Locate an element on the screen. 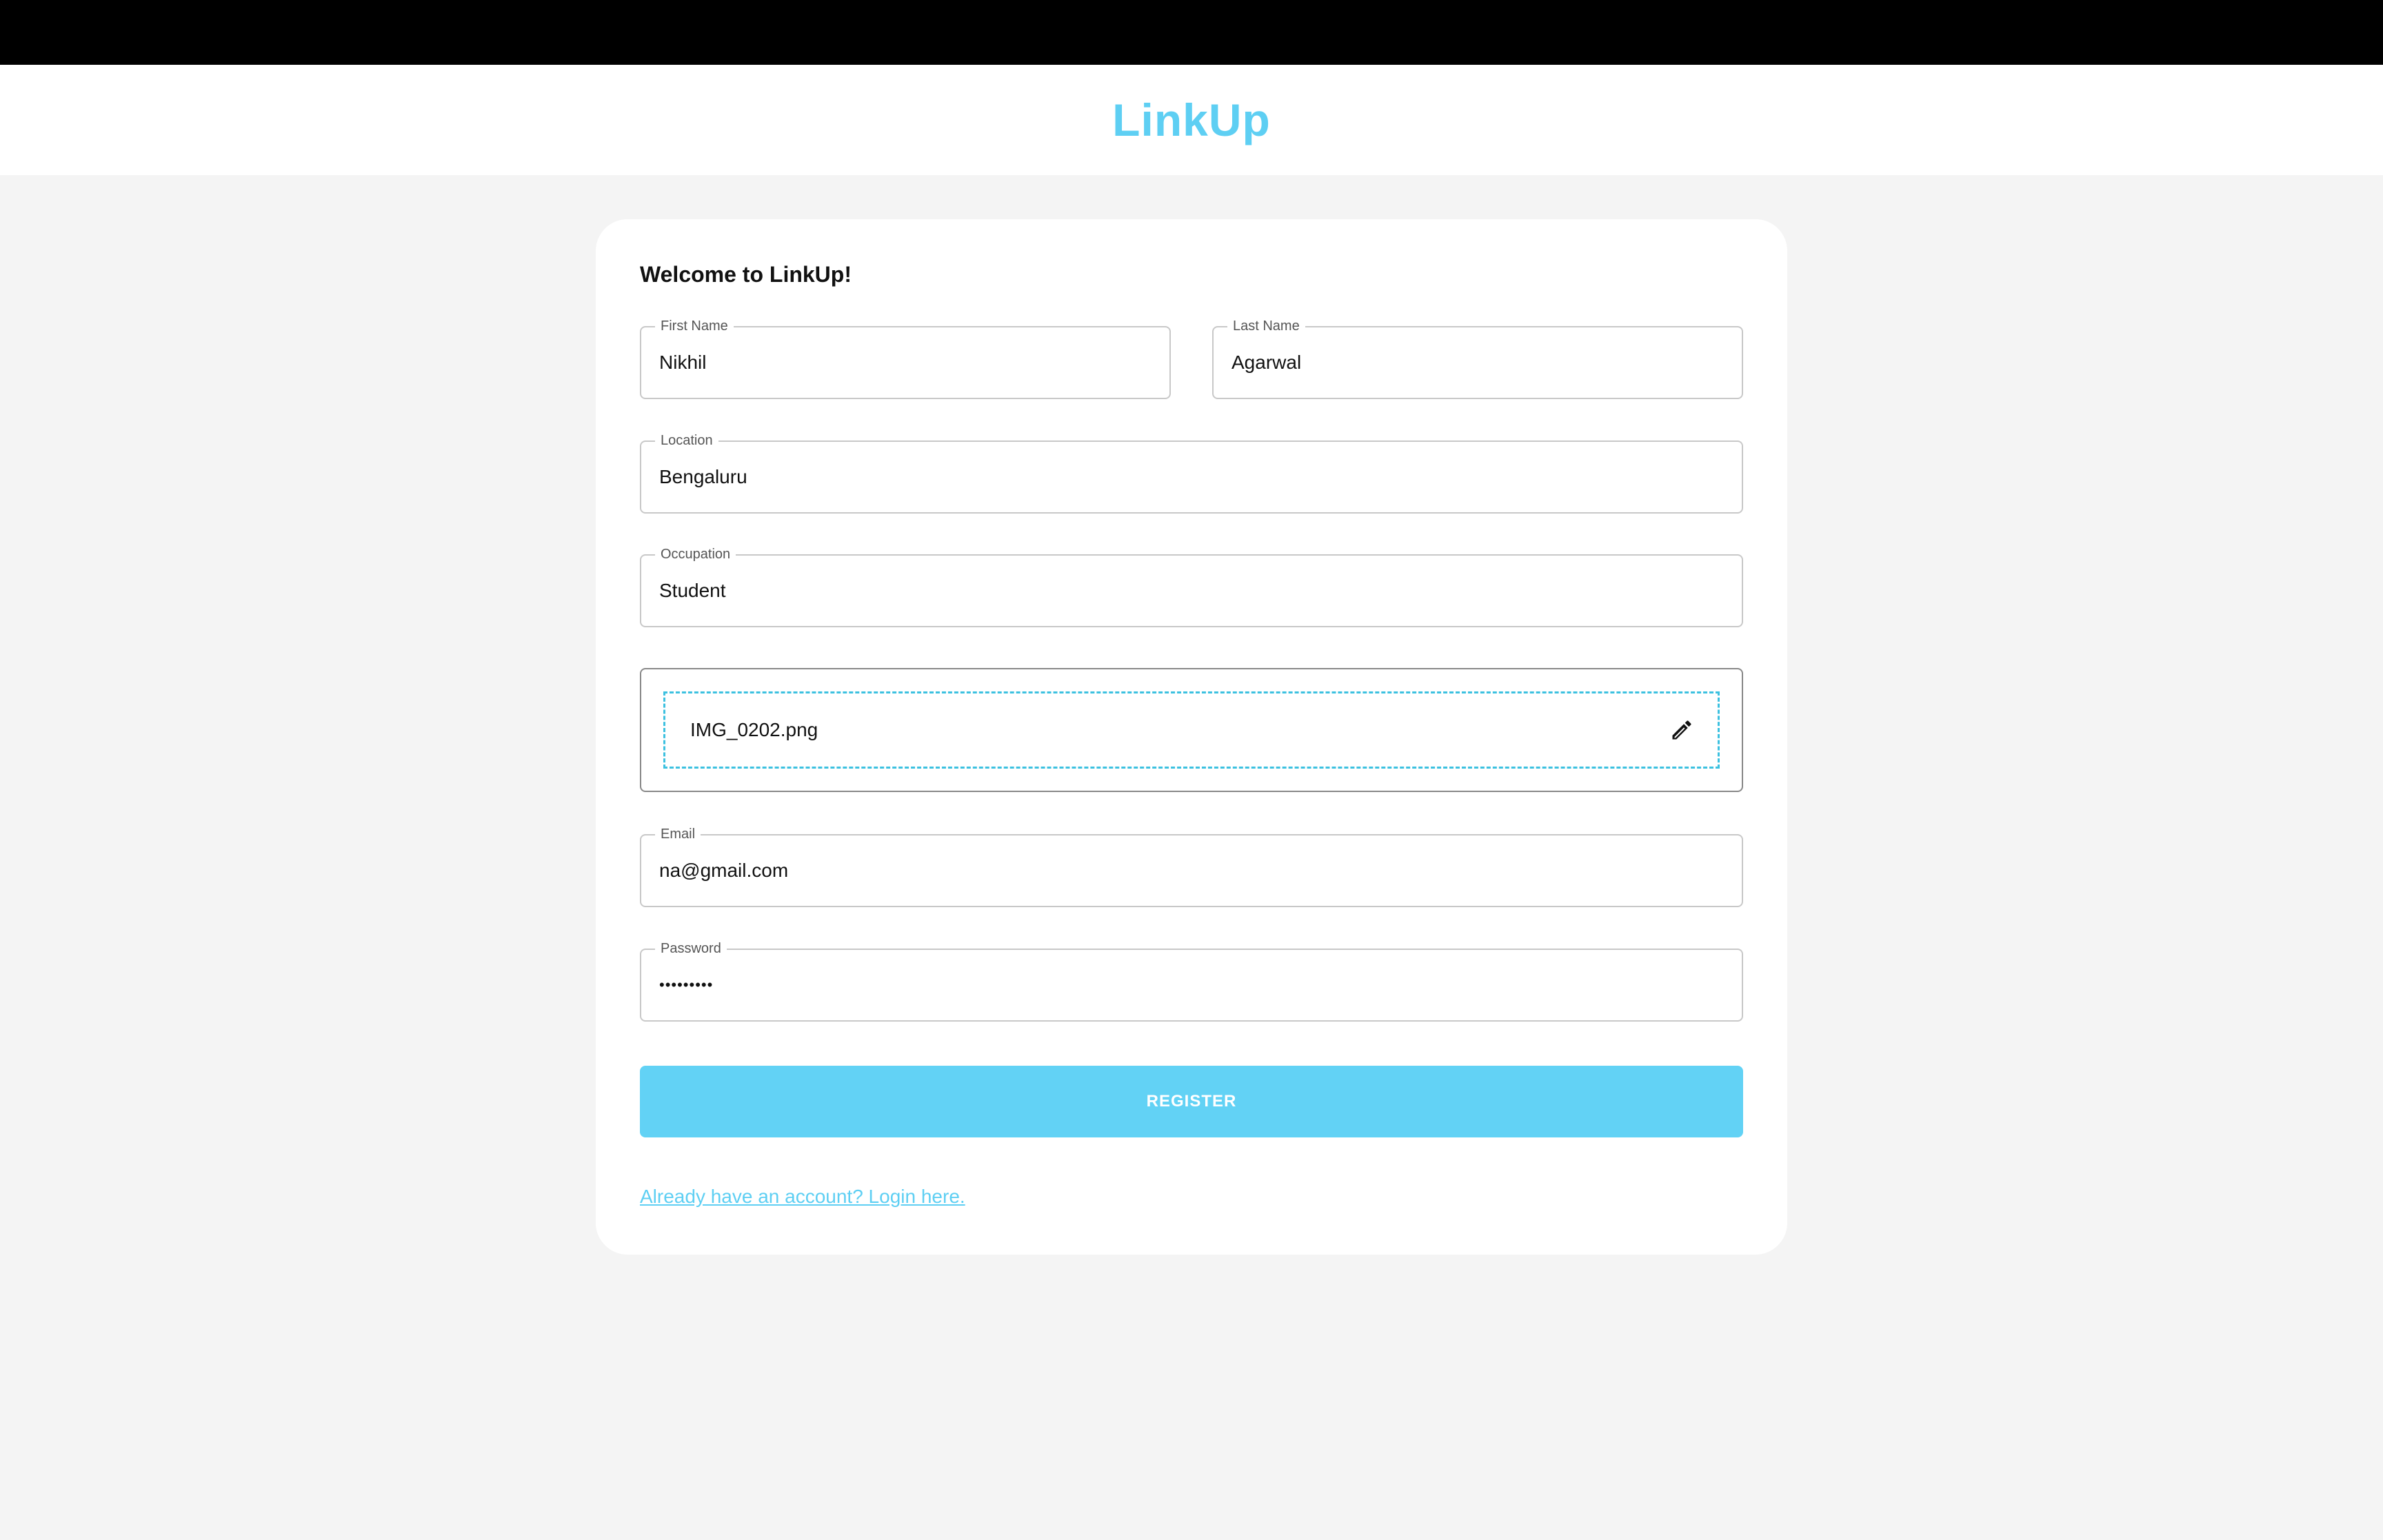 The width and height of the screenshot is (2383, 1540). first-name-value: Nikhil is located at coordinates (682, 363).